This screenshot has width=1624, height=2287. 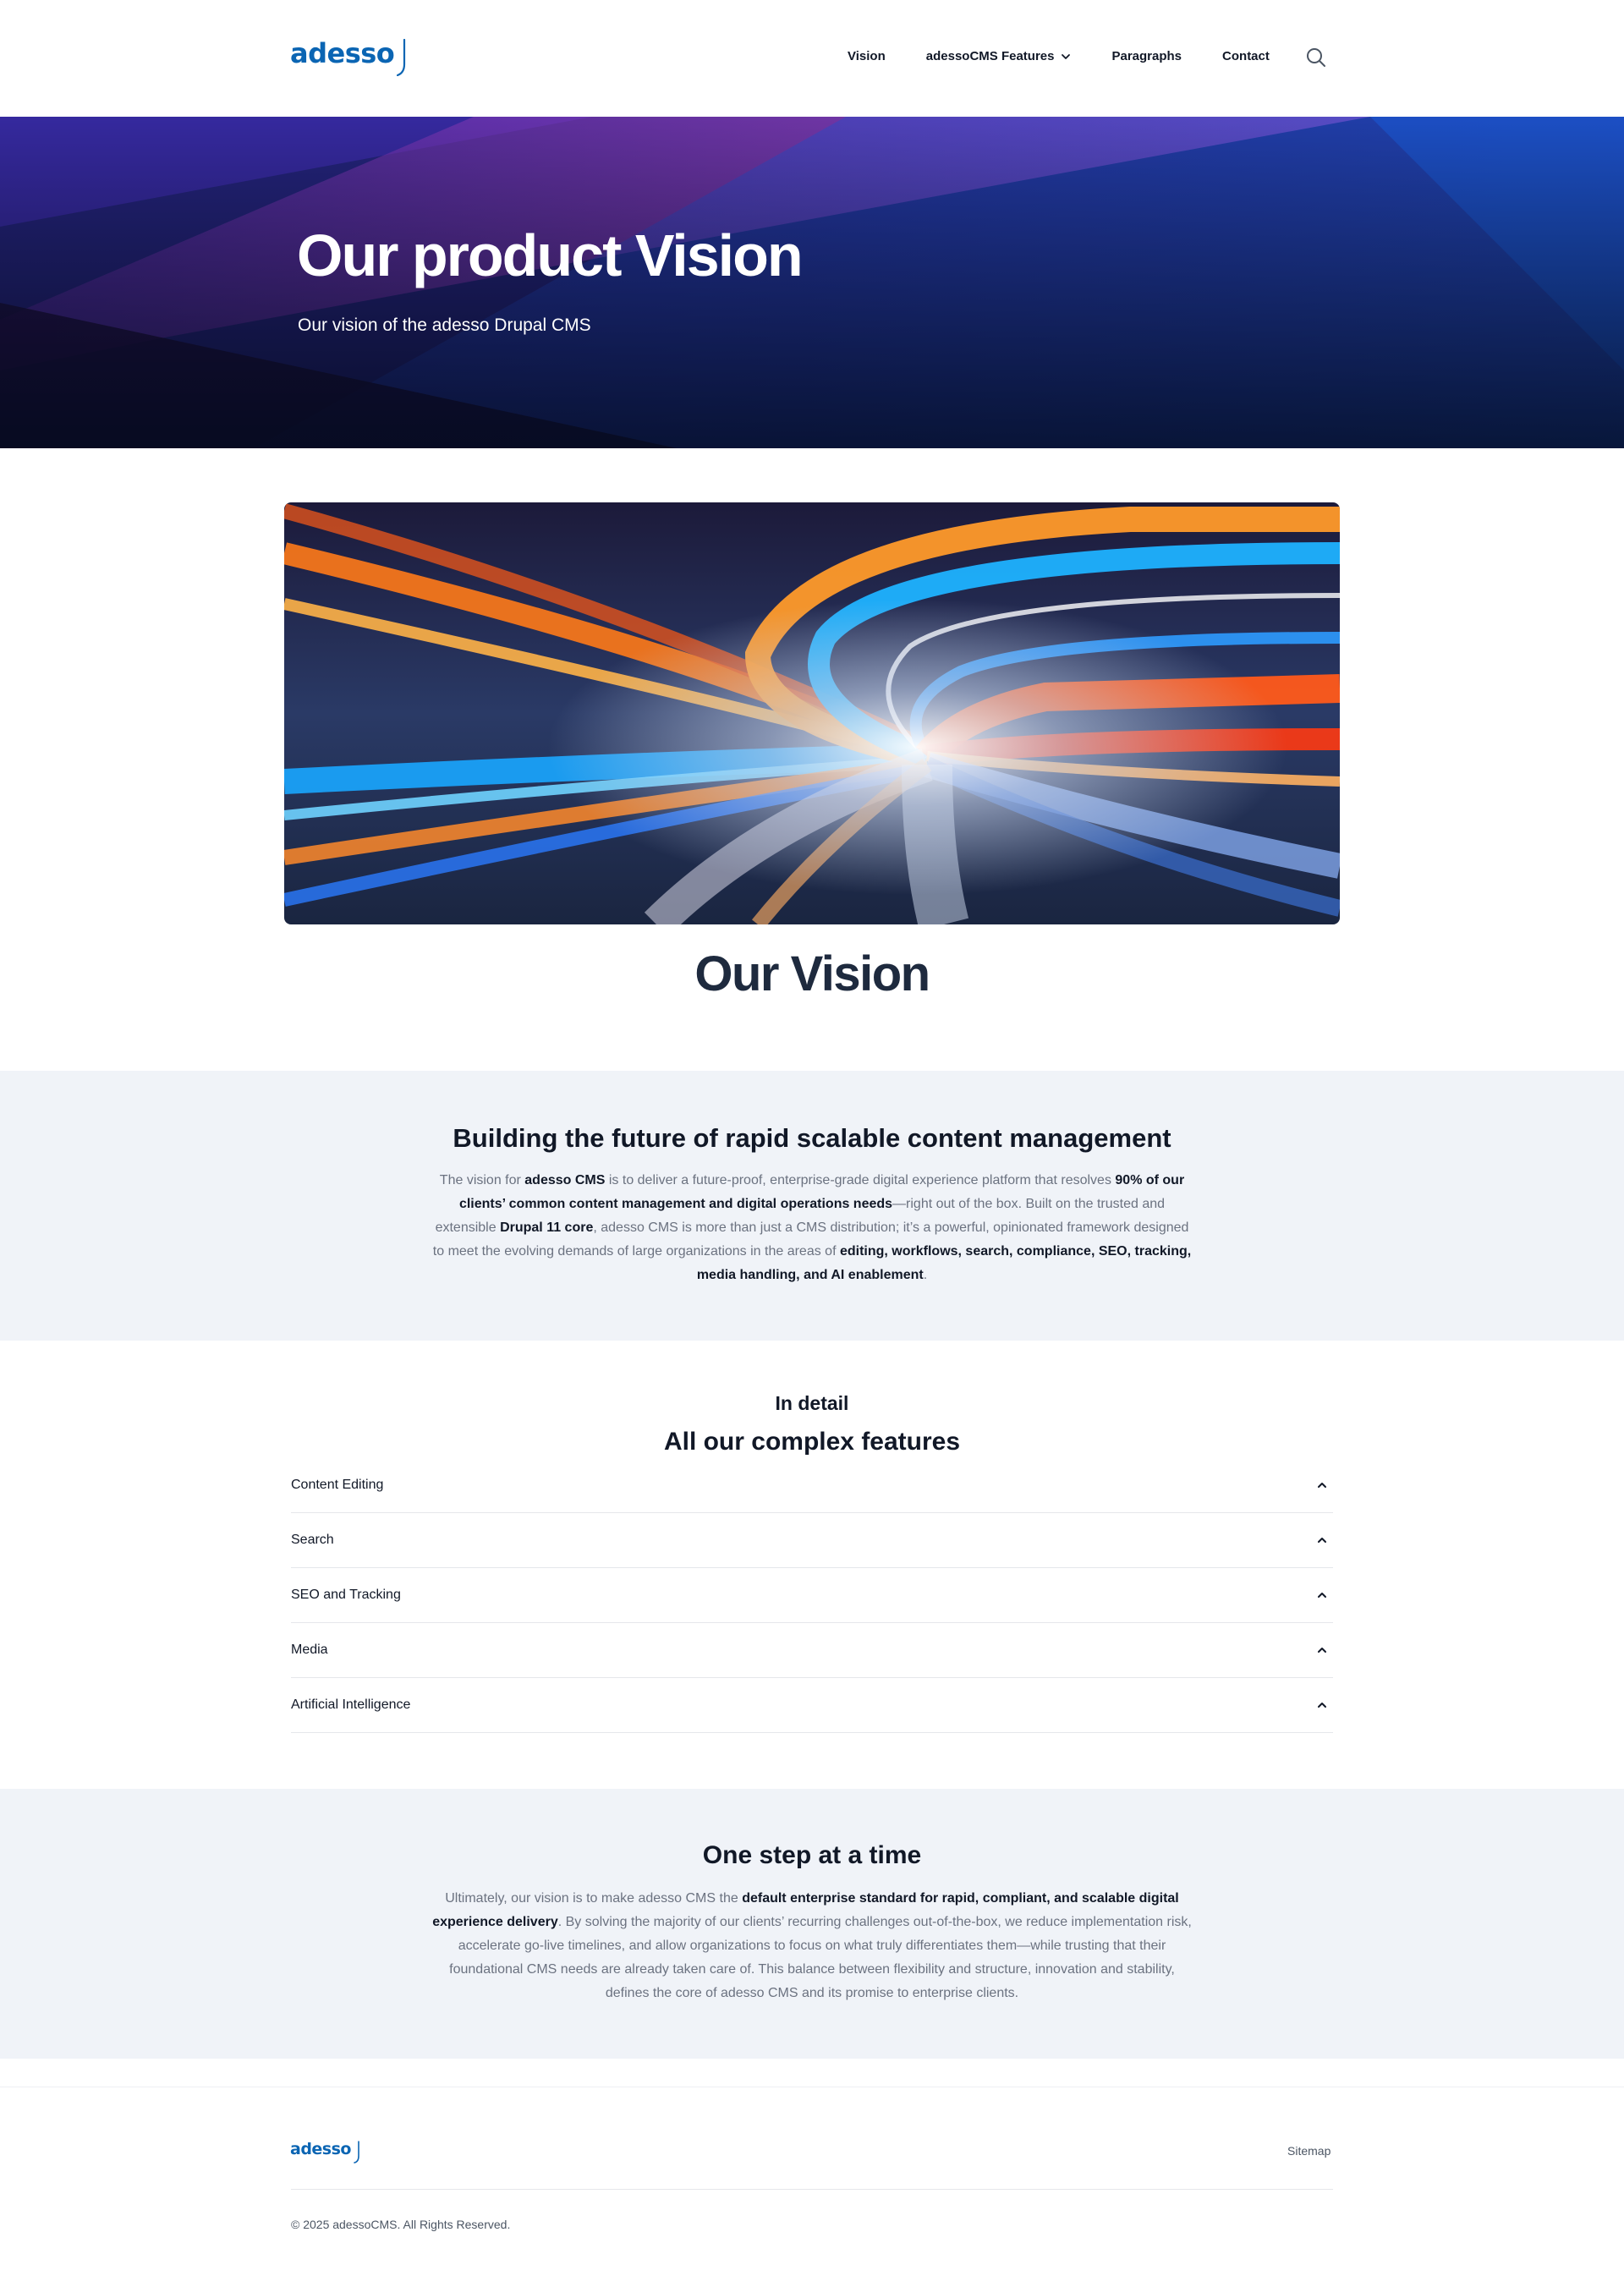 I want to click on site-logo: adesso, so click(x=350, y=56).